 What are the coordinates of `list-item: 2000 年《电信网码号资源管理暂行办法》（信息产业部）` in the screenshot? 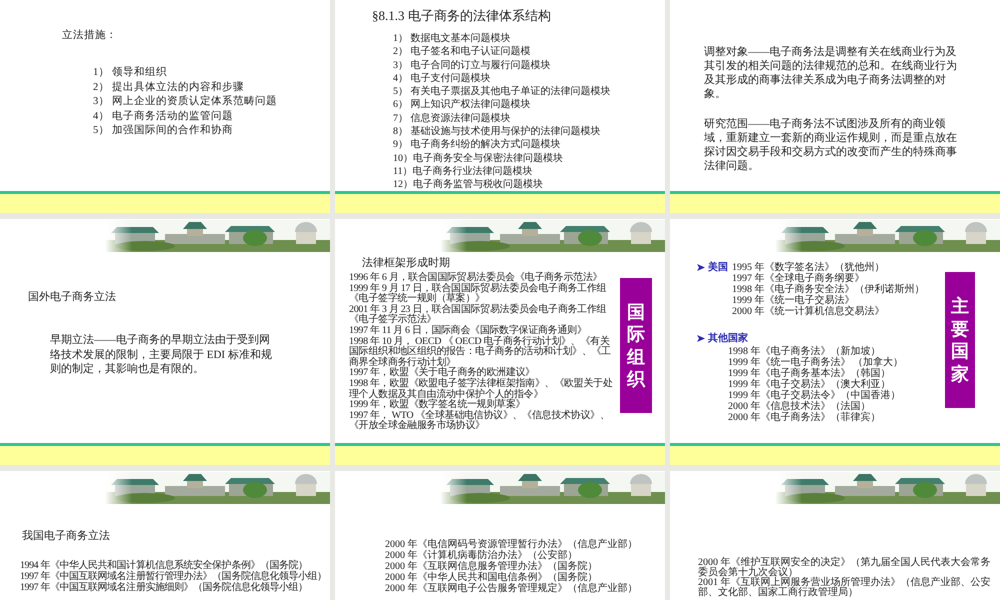 It's located at (511, 544).